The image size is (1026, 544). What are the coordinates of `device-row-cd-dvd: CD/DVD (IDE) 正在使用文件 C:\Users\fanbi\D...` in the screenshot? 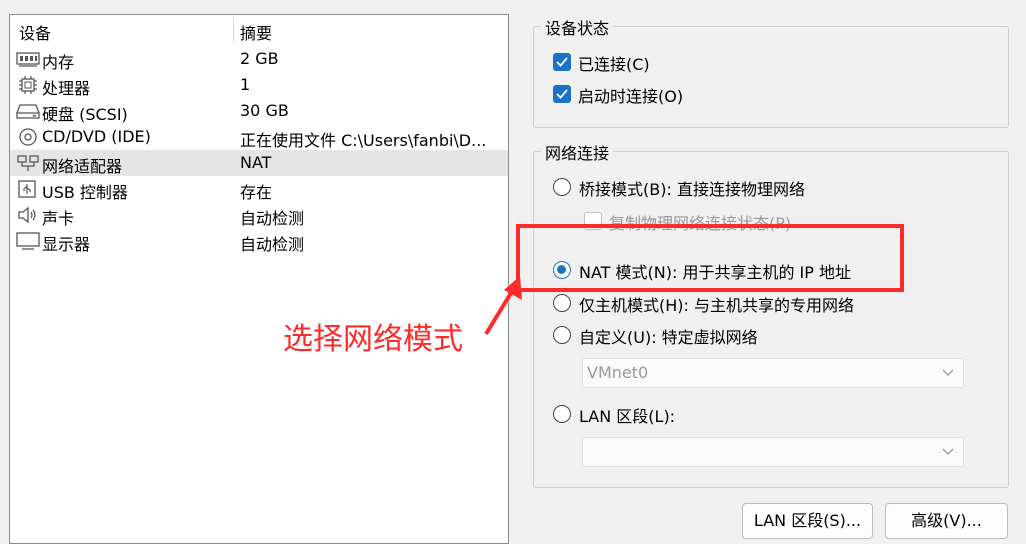 It's located at (259, 137).